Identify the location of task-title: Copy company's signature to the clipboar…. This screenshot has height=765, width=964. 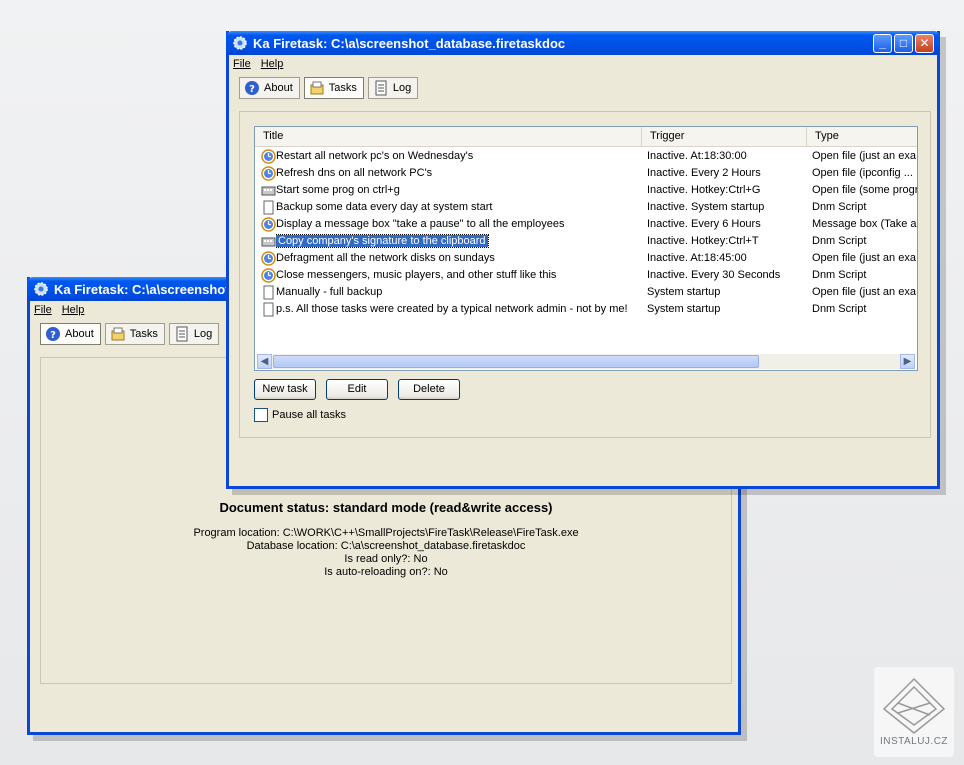
(382, 241).